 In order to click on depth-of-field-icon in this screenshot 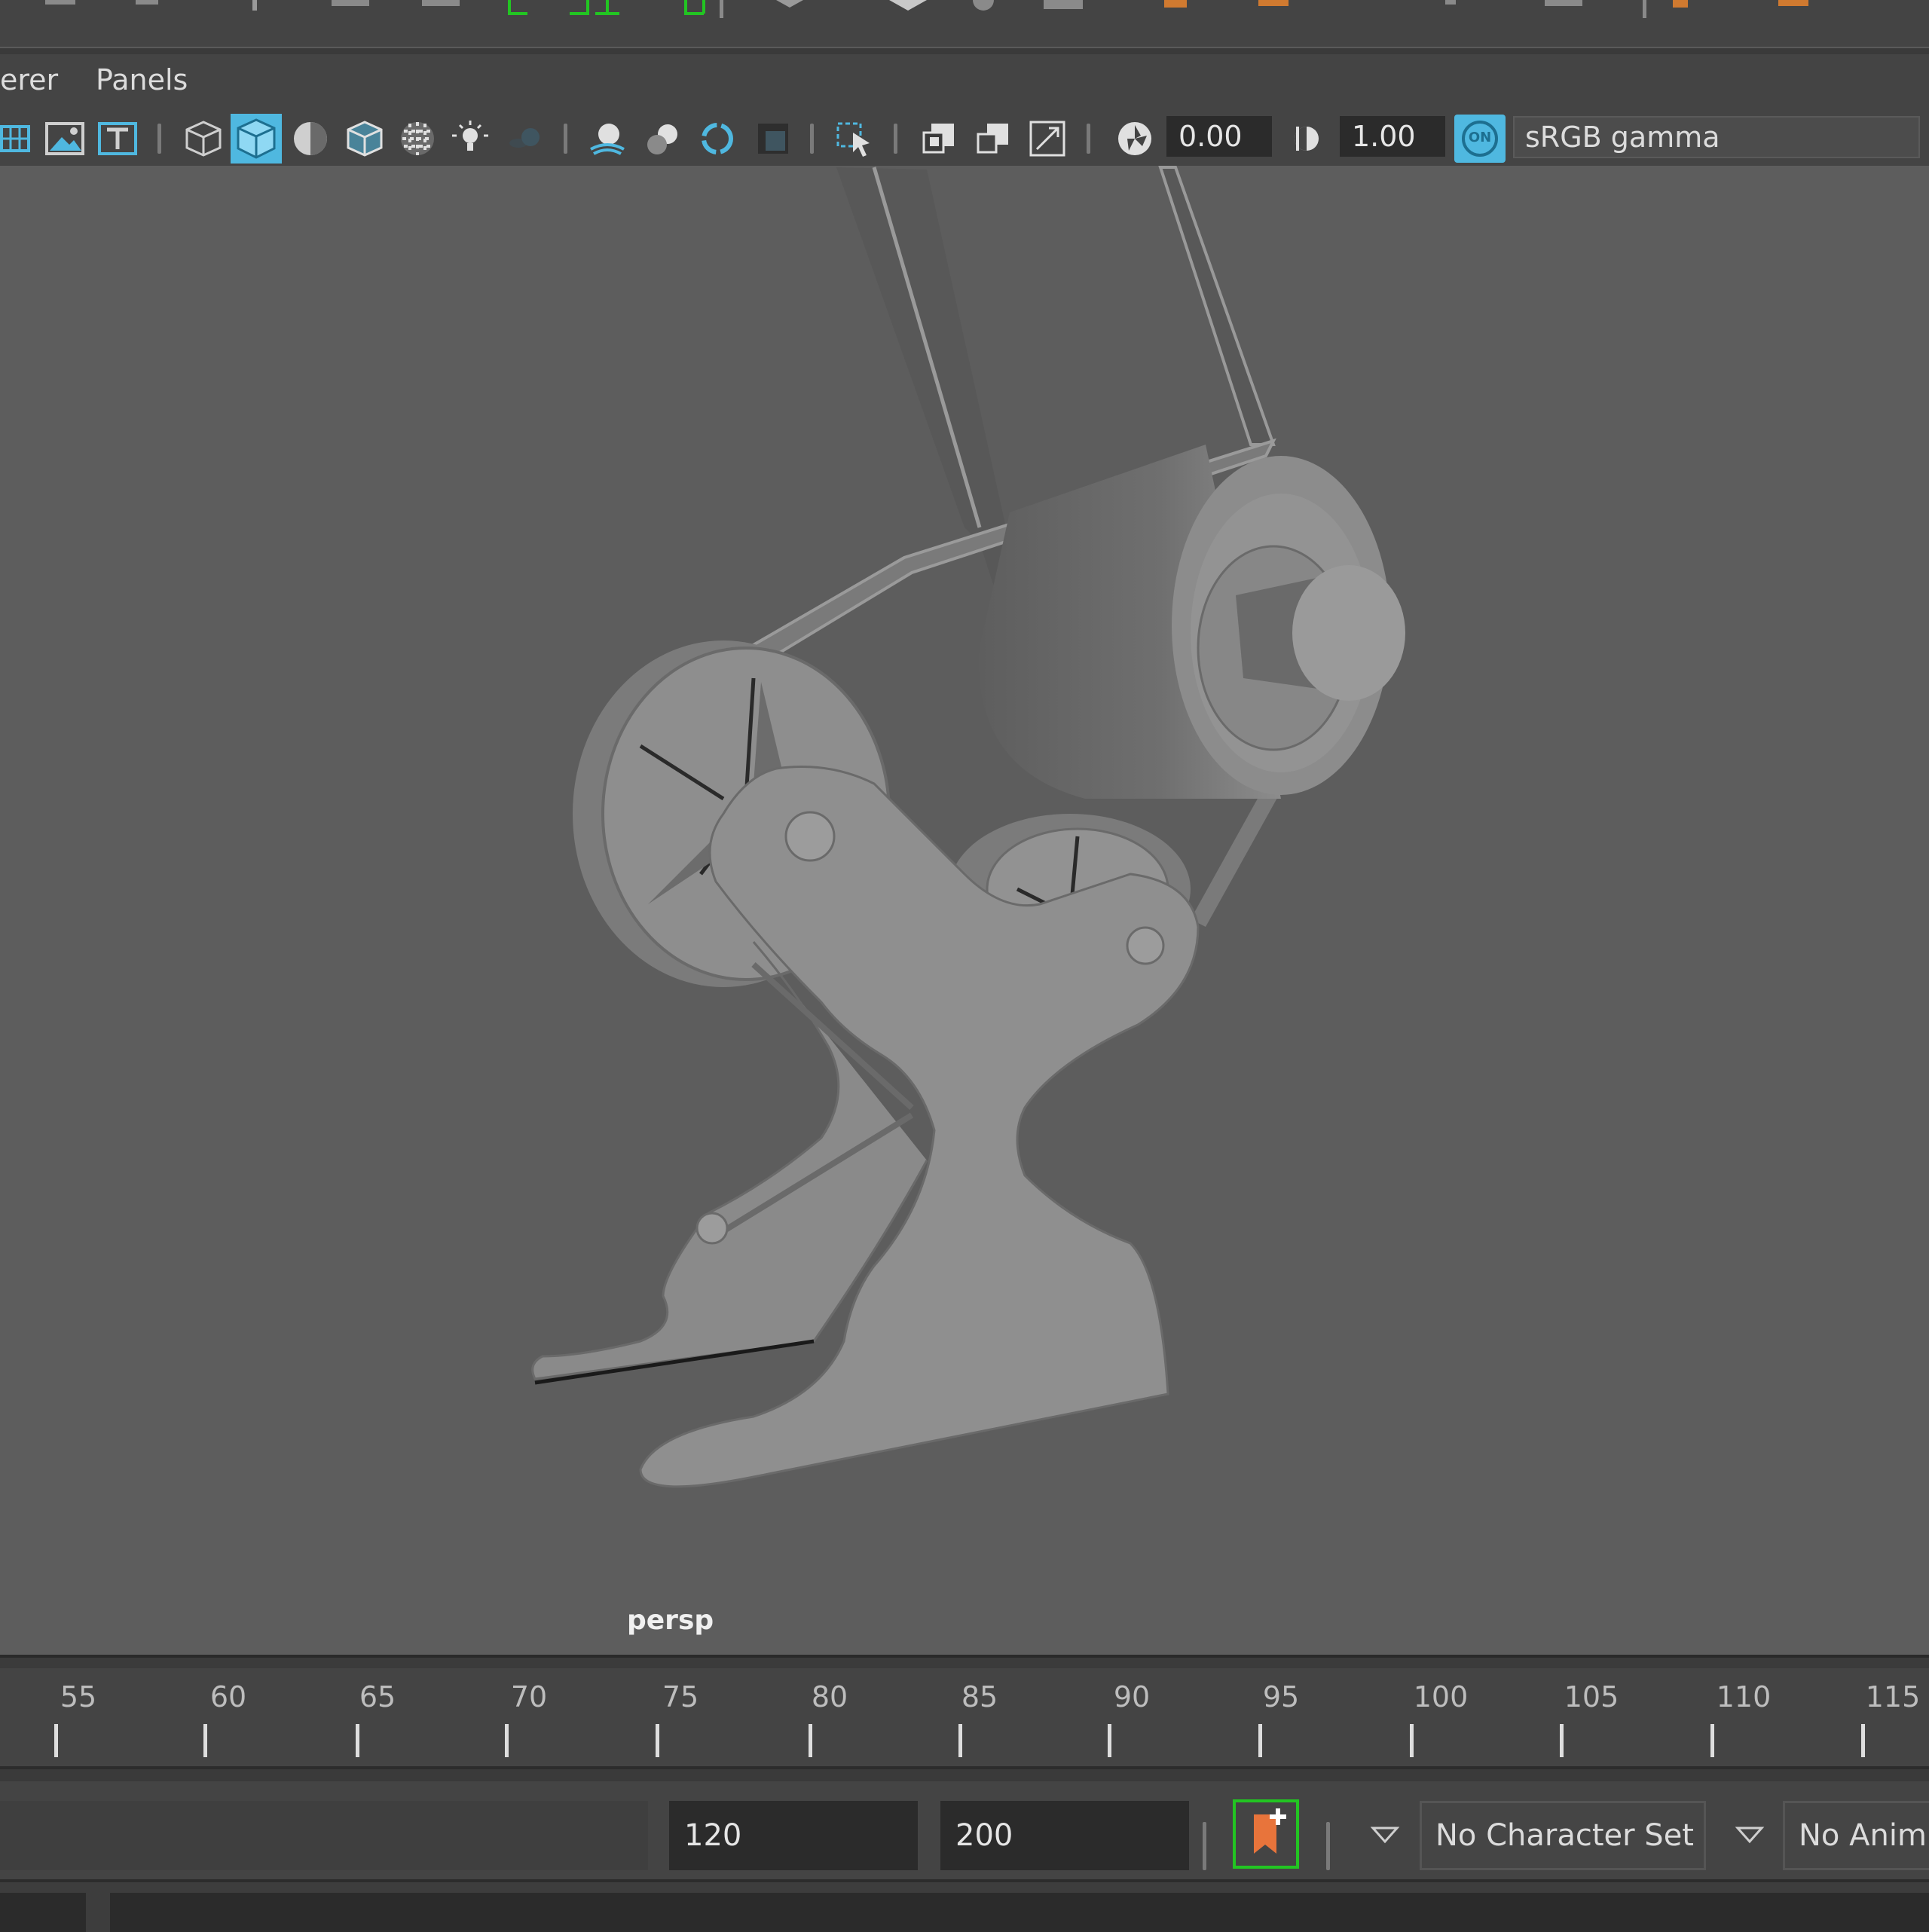, I will do `click(773, 139)`.